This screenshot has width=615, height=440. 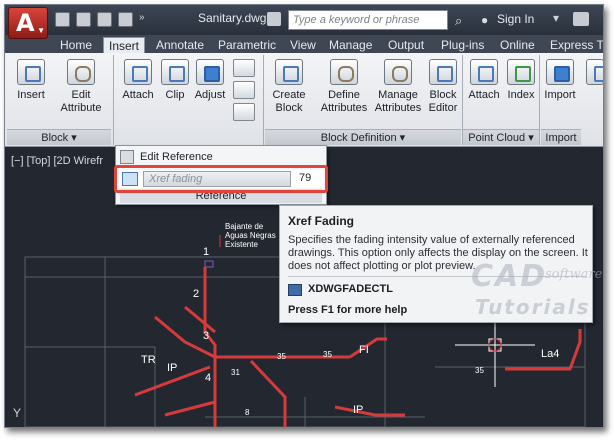 I want to click on print-icon, so click(x=125, y=19).